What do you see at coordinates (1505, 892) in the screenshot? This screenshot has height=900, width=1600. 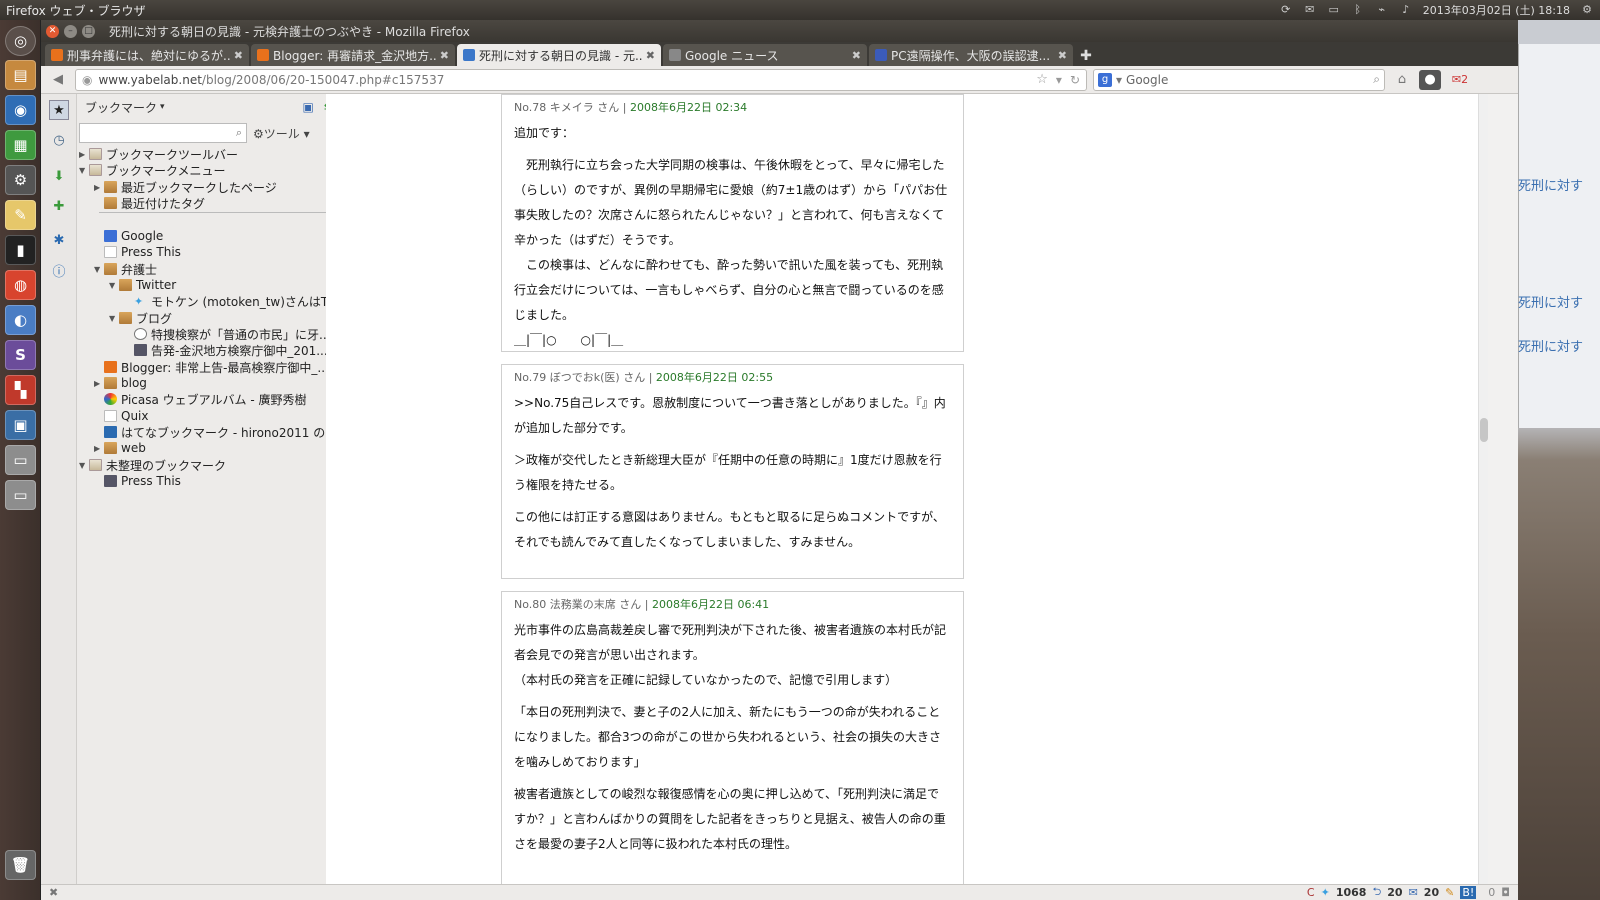 I see `chat-icon: ◘` at bounding box center [1505, 892].